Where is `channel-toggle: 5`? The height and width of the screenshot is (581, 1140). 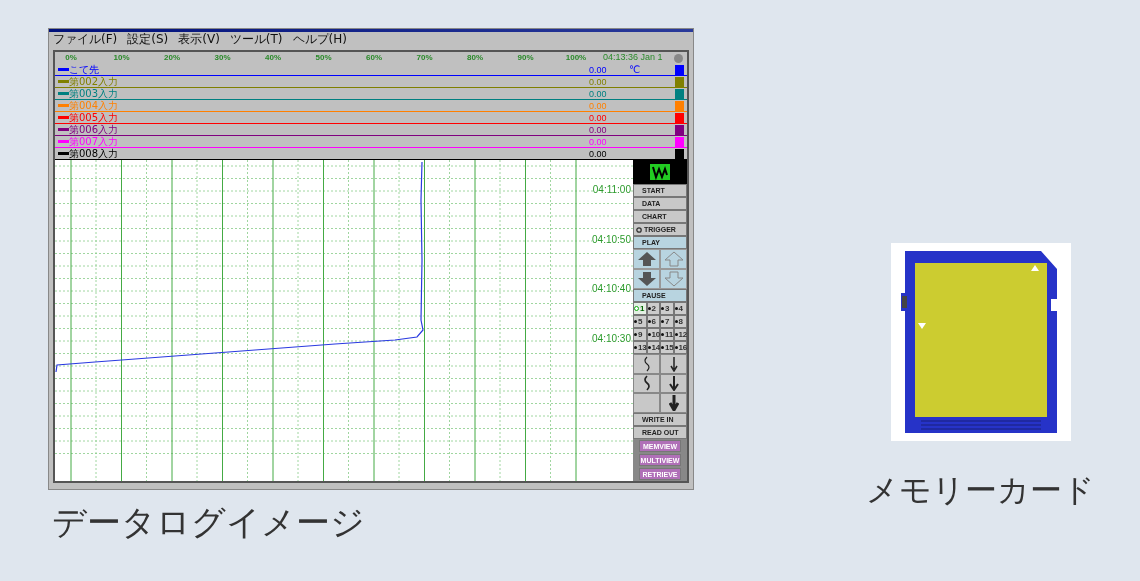
channel-toggle: 5 is located at coordinates (640, 321).